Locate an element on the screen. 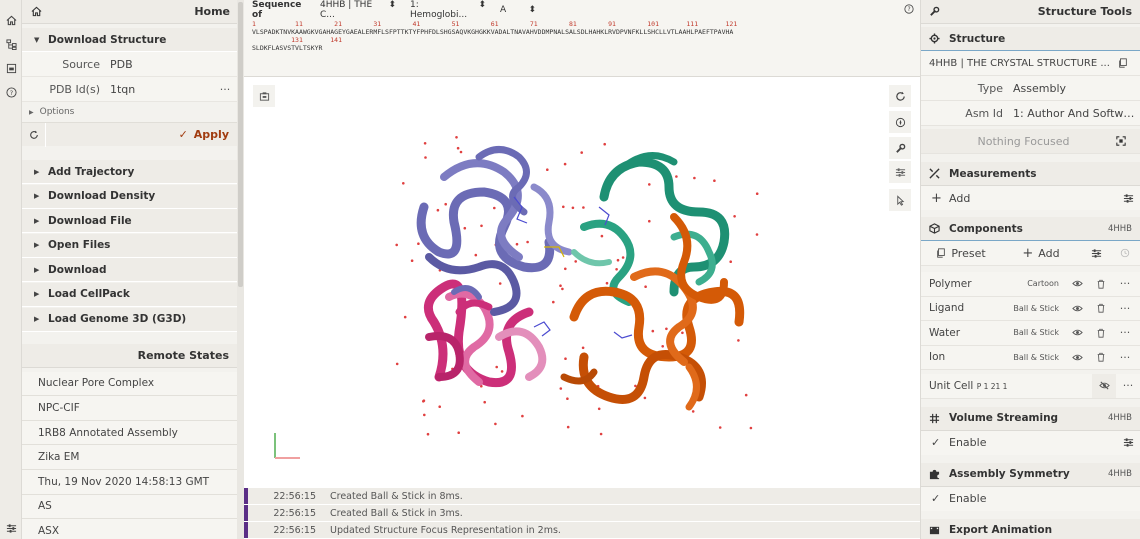  action-open-files: ▶ Open Files is located at coordinates (129, 245).